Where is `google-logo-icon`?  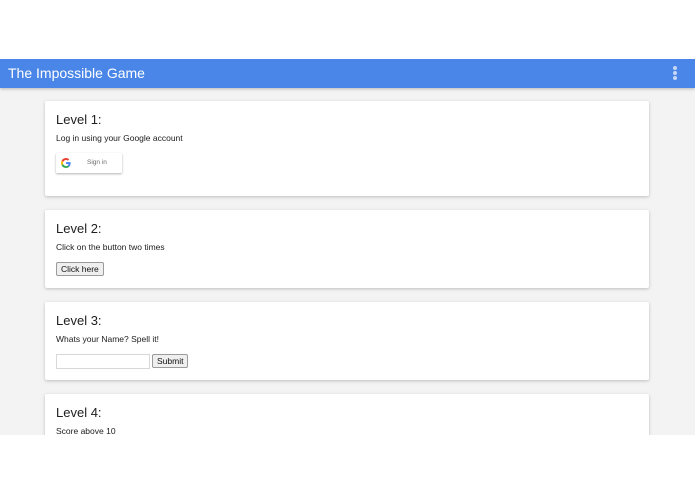 google-logo-icon is located at coordinates (66, 163).